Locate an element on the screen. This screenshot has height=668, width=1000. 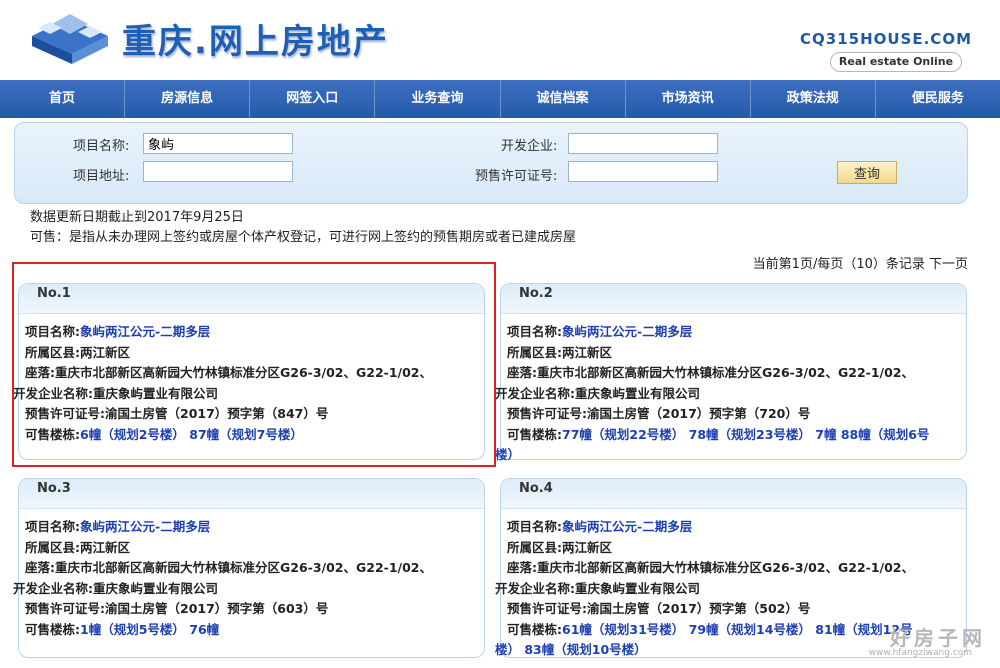
nav-policy: 政策法规 is located at coordinates (813, 99).